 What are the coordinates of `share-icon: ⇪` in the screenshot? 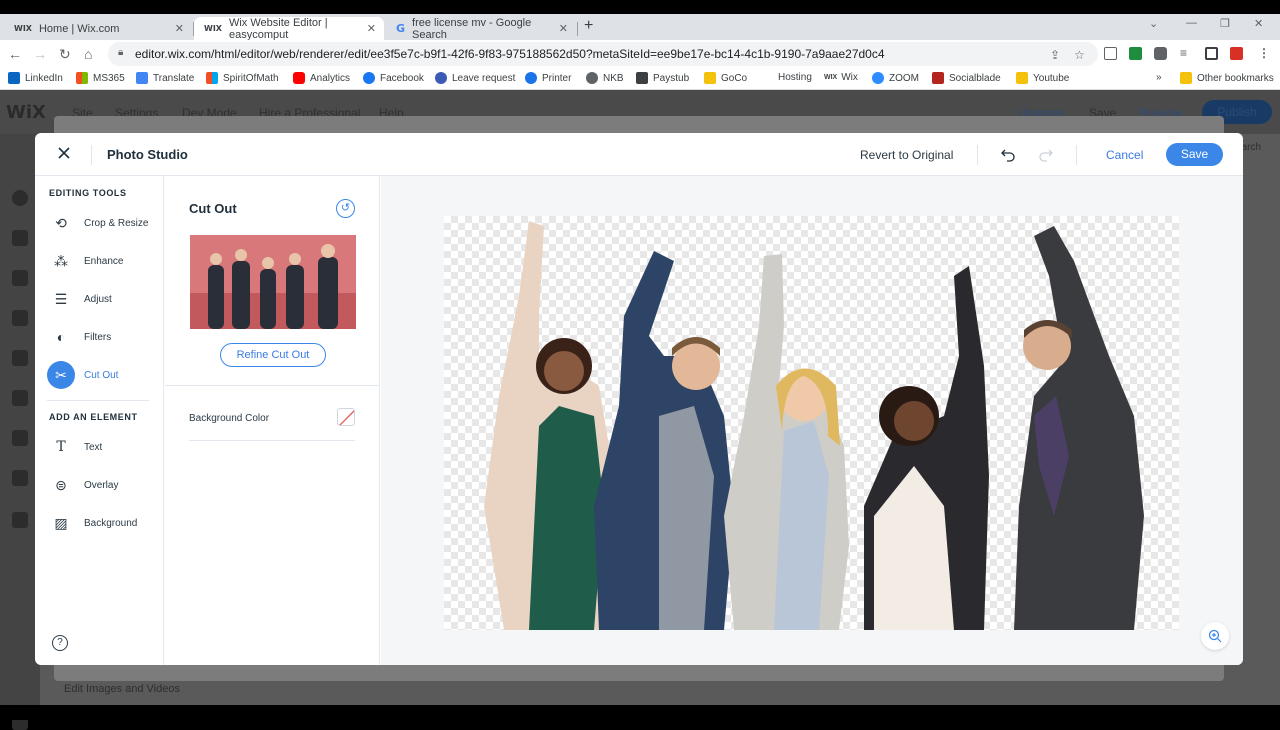 It's located at (1055, 55).